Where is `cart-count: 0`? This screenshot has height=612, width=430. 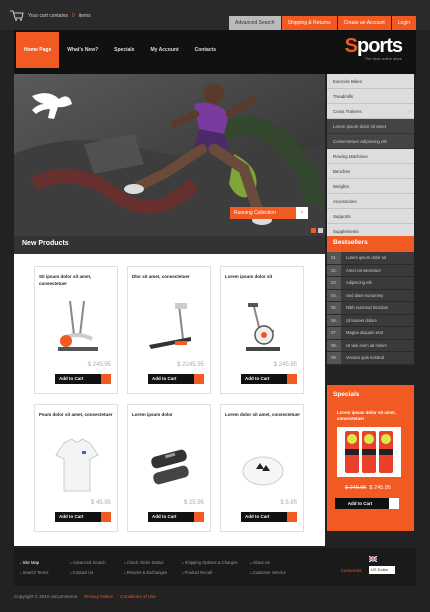 cart-count: 0 is located at coordinates (73, 15).